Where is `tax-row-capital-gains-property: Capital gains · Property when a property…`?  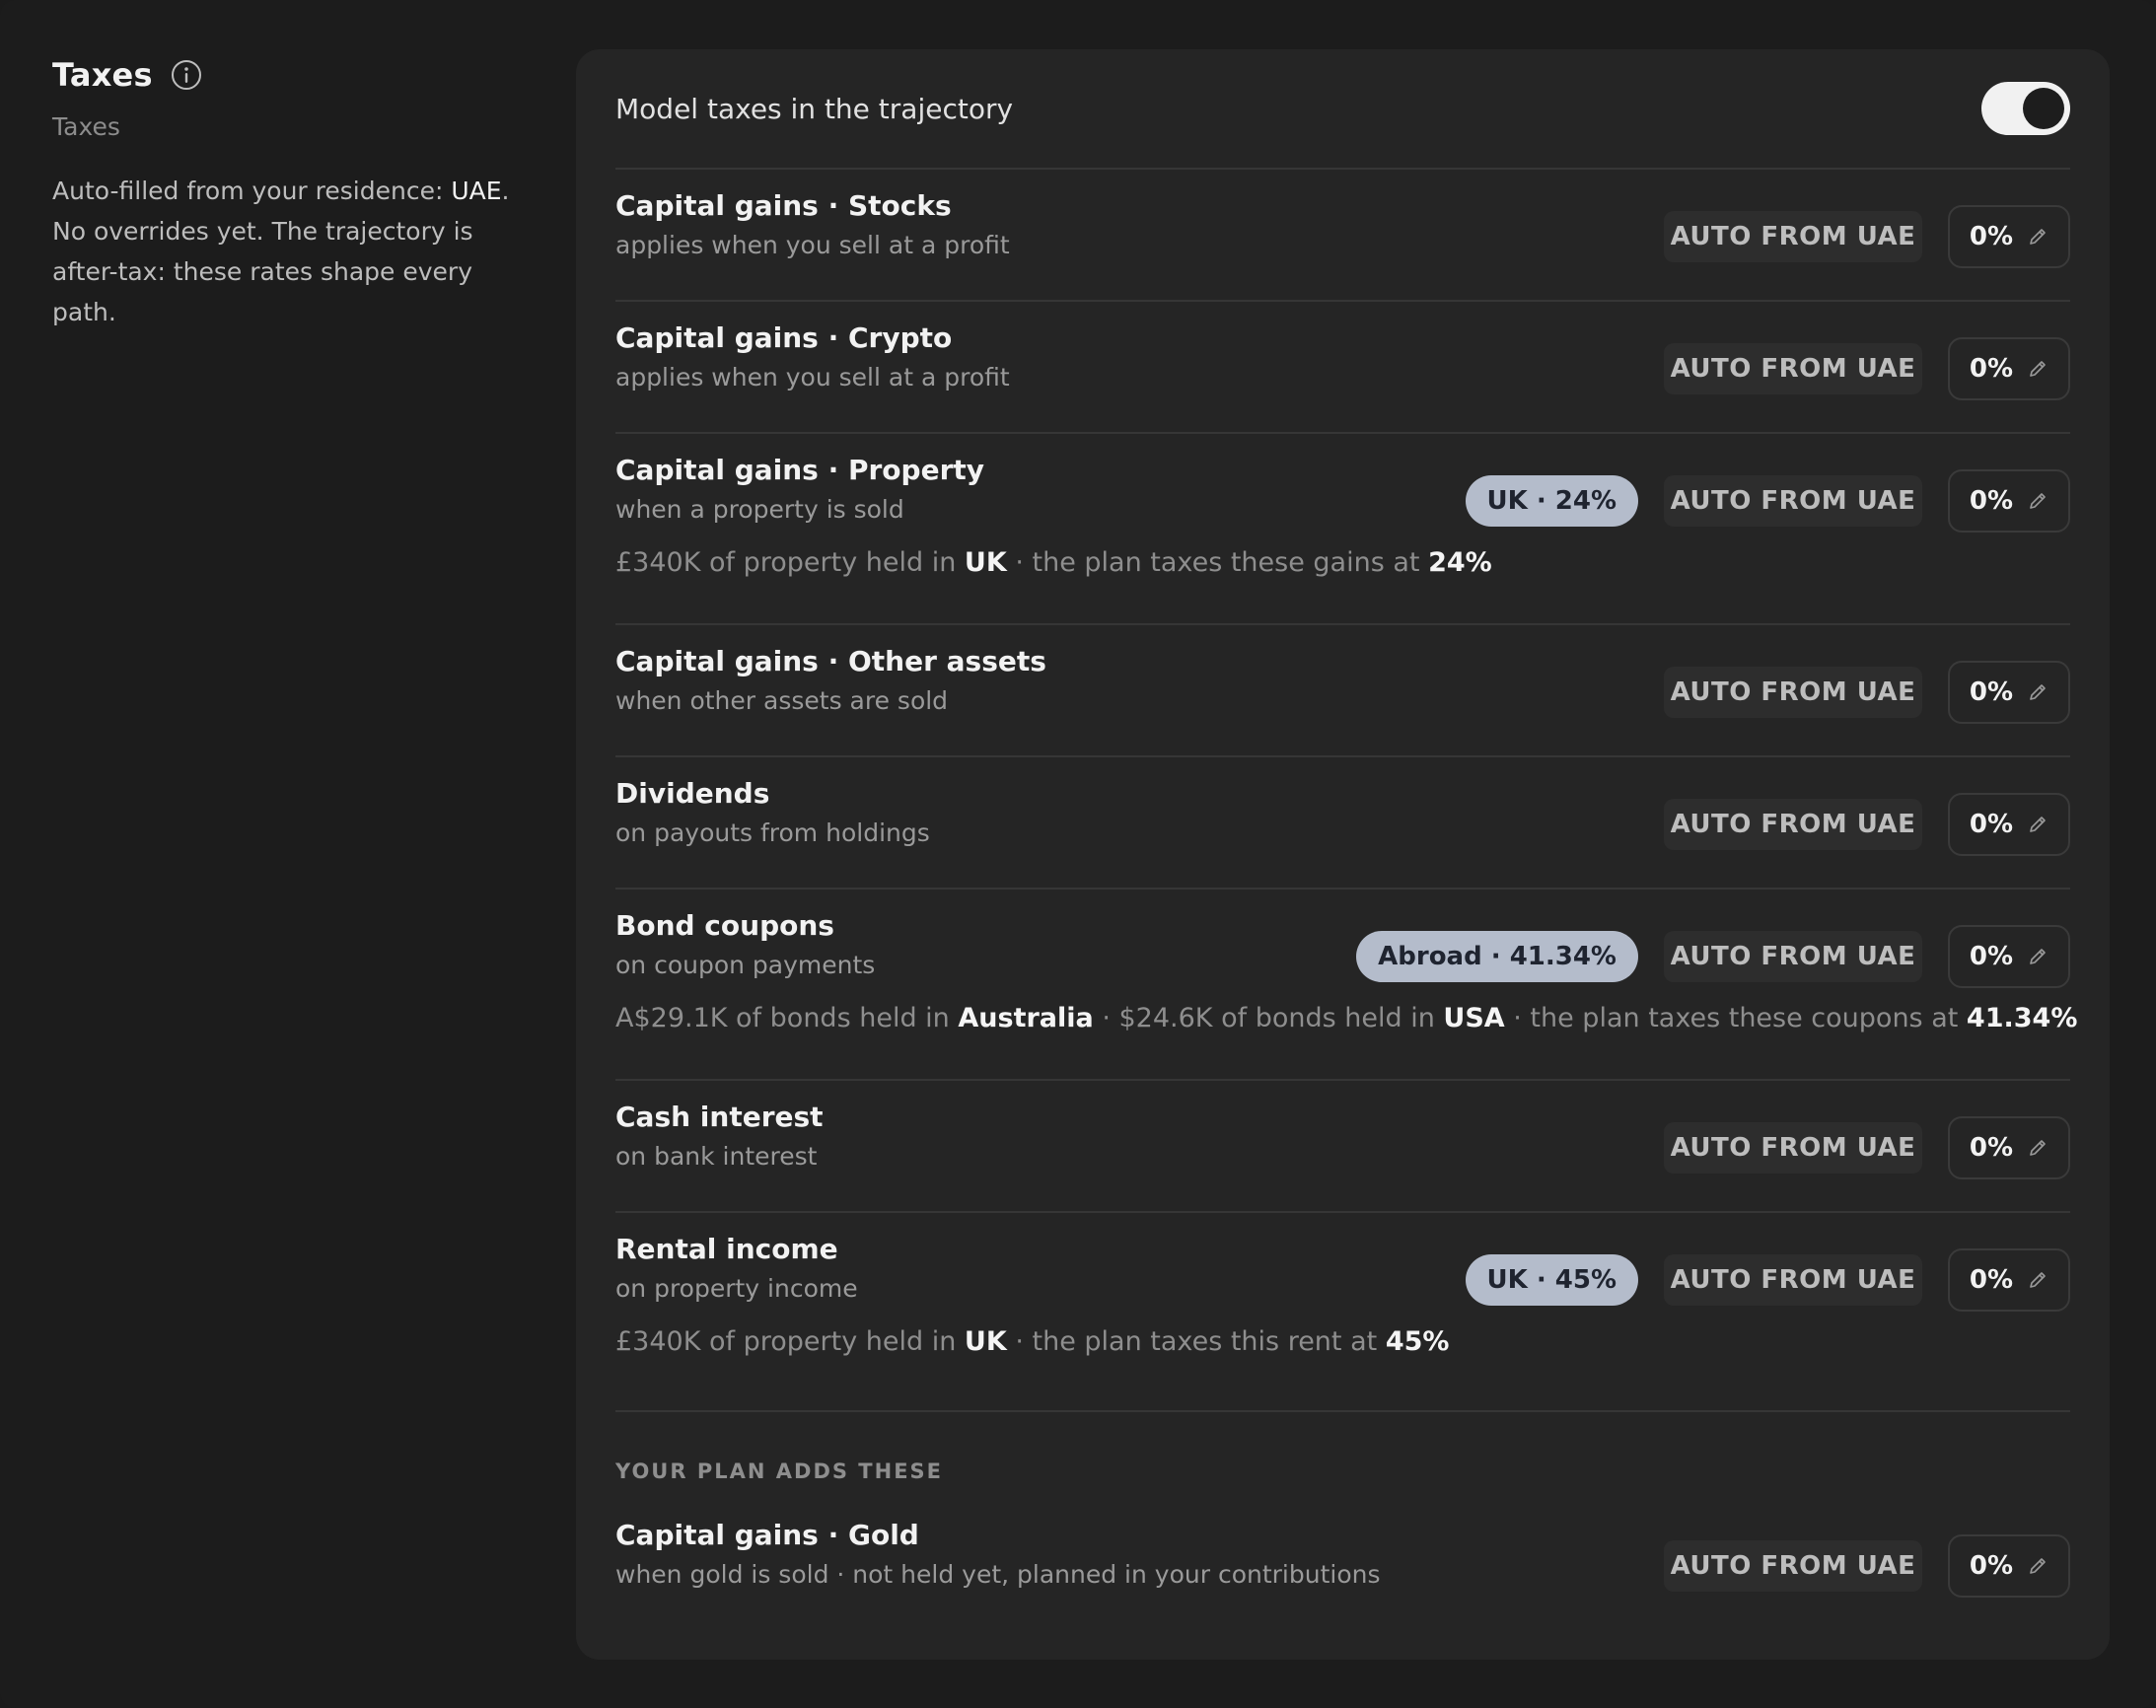 tax-row-capital-gains-property: Capital gains · Property when a property… is located at coordinates (1342, 529).